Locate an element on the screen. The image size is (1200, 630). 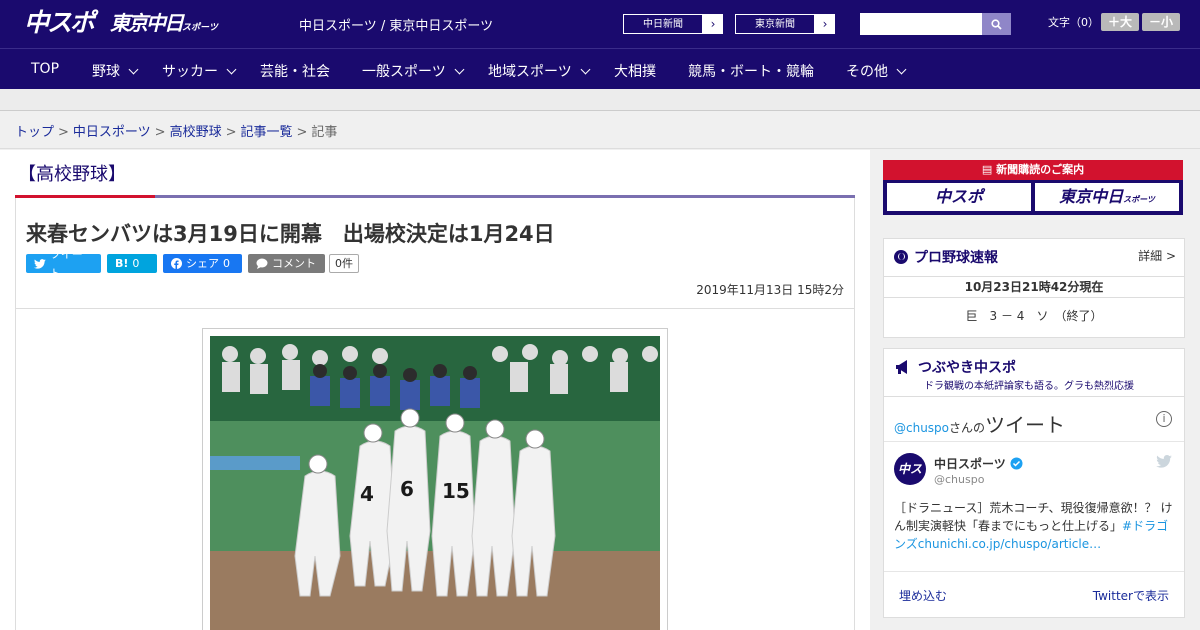
pro-baseball-title-text: プロ野球速報 is located at coordinates (956, 258).